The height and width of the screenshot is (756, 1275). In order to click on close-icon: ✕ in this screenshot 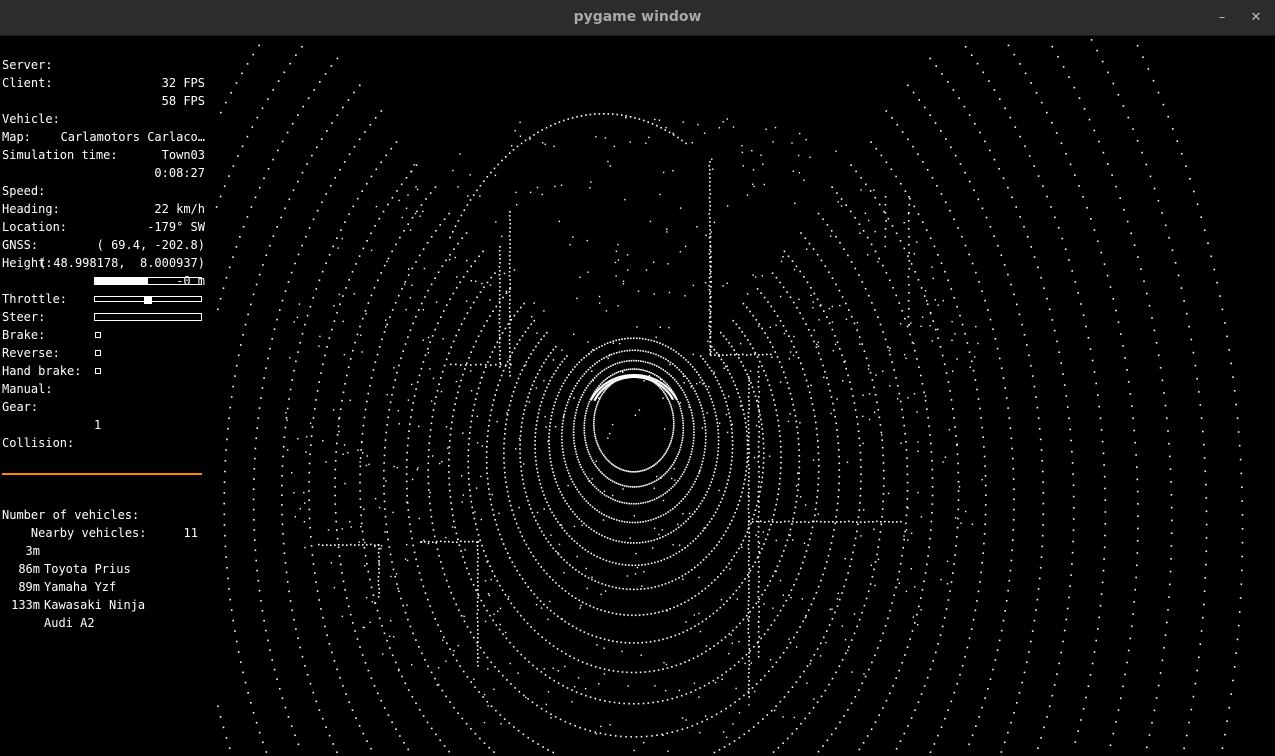, I will do `click(1256, 18)`.